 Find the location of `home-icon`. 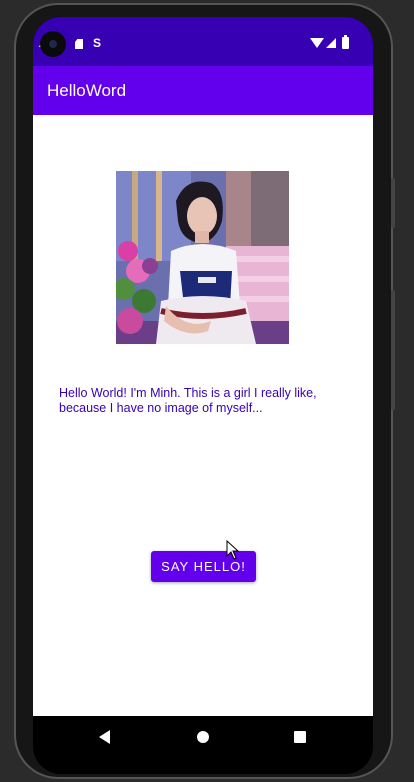

home-icon is located at coordinates (203, 737).